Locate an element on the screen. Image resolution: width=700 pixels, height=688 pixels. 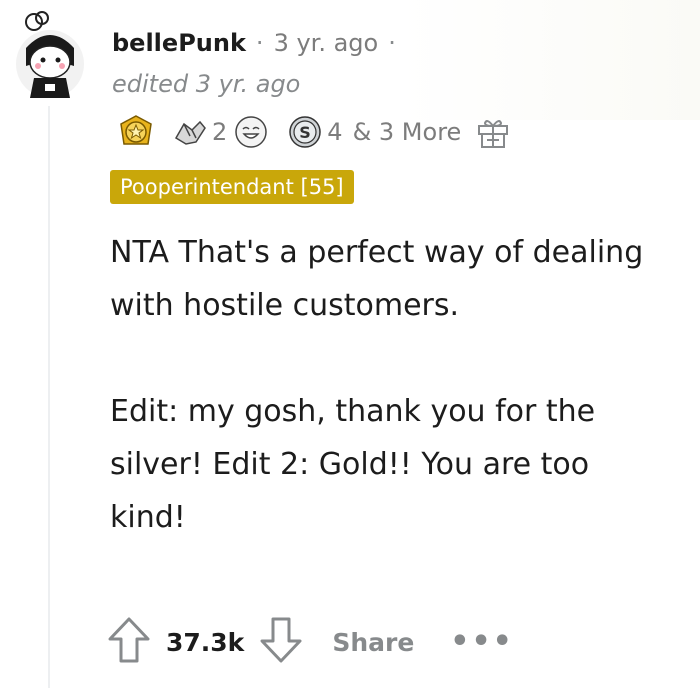
more-awards-link: & 3 More is located at coordinates (407, 132).